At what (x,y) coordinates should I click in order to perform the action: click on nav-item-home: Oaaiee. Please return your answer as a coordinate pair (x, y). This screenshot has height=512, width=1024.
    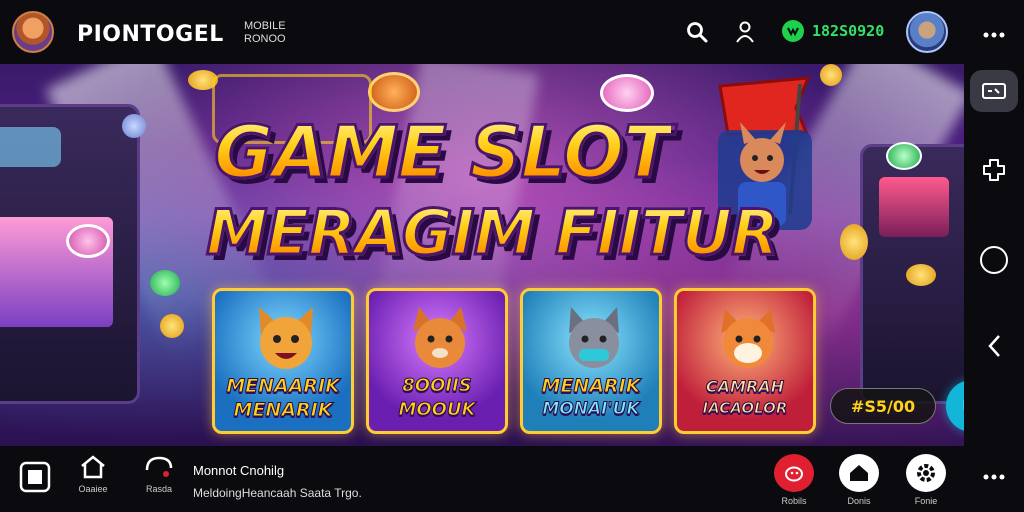
    Looking at the image, I should click on (93, 480).